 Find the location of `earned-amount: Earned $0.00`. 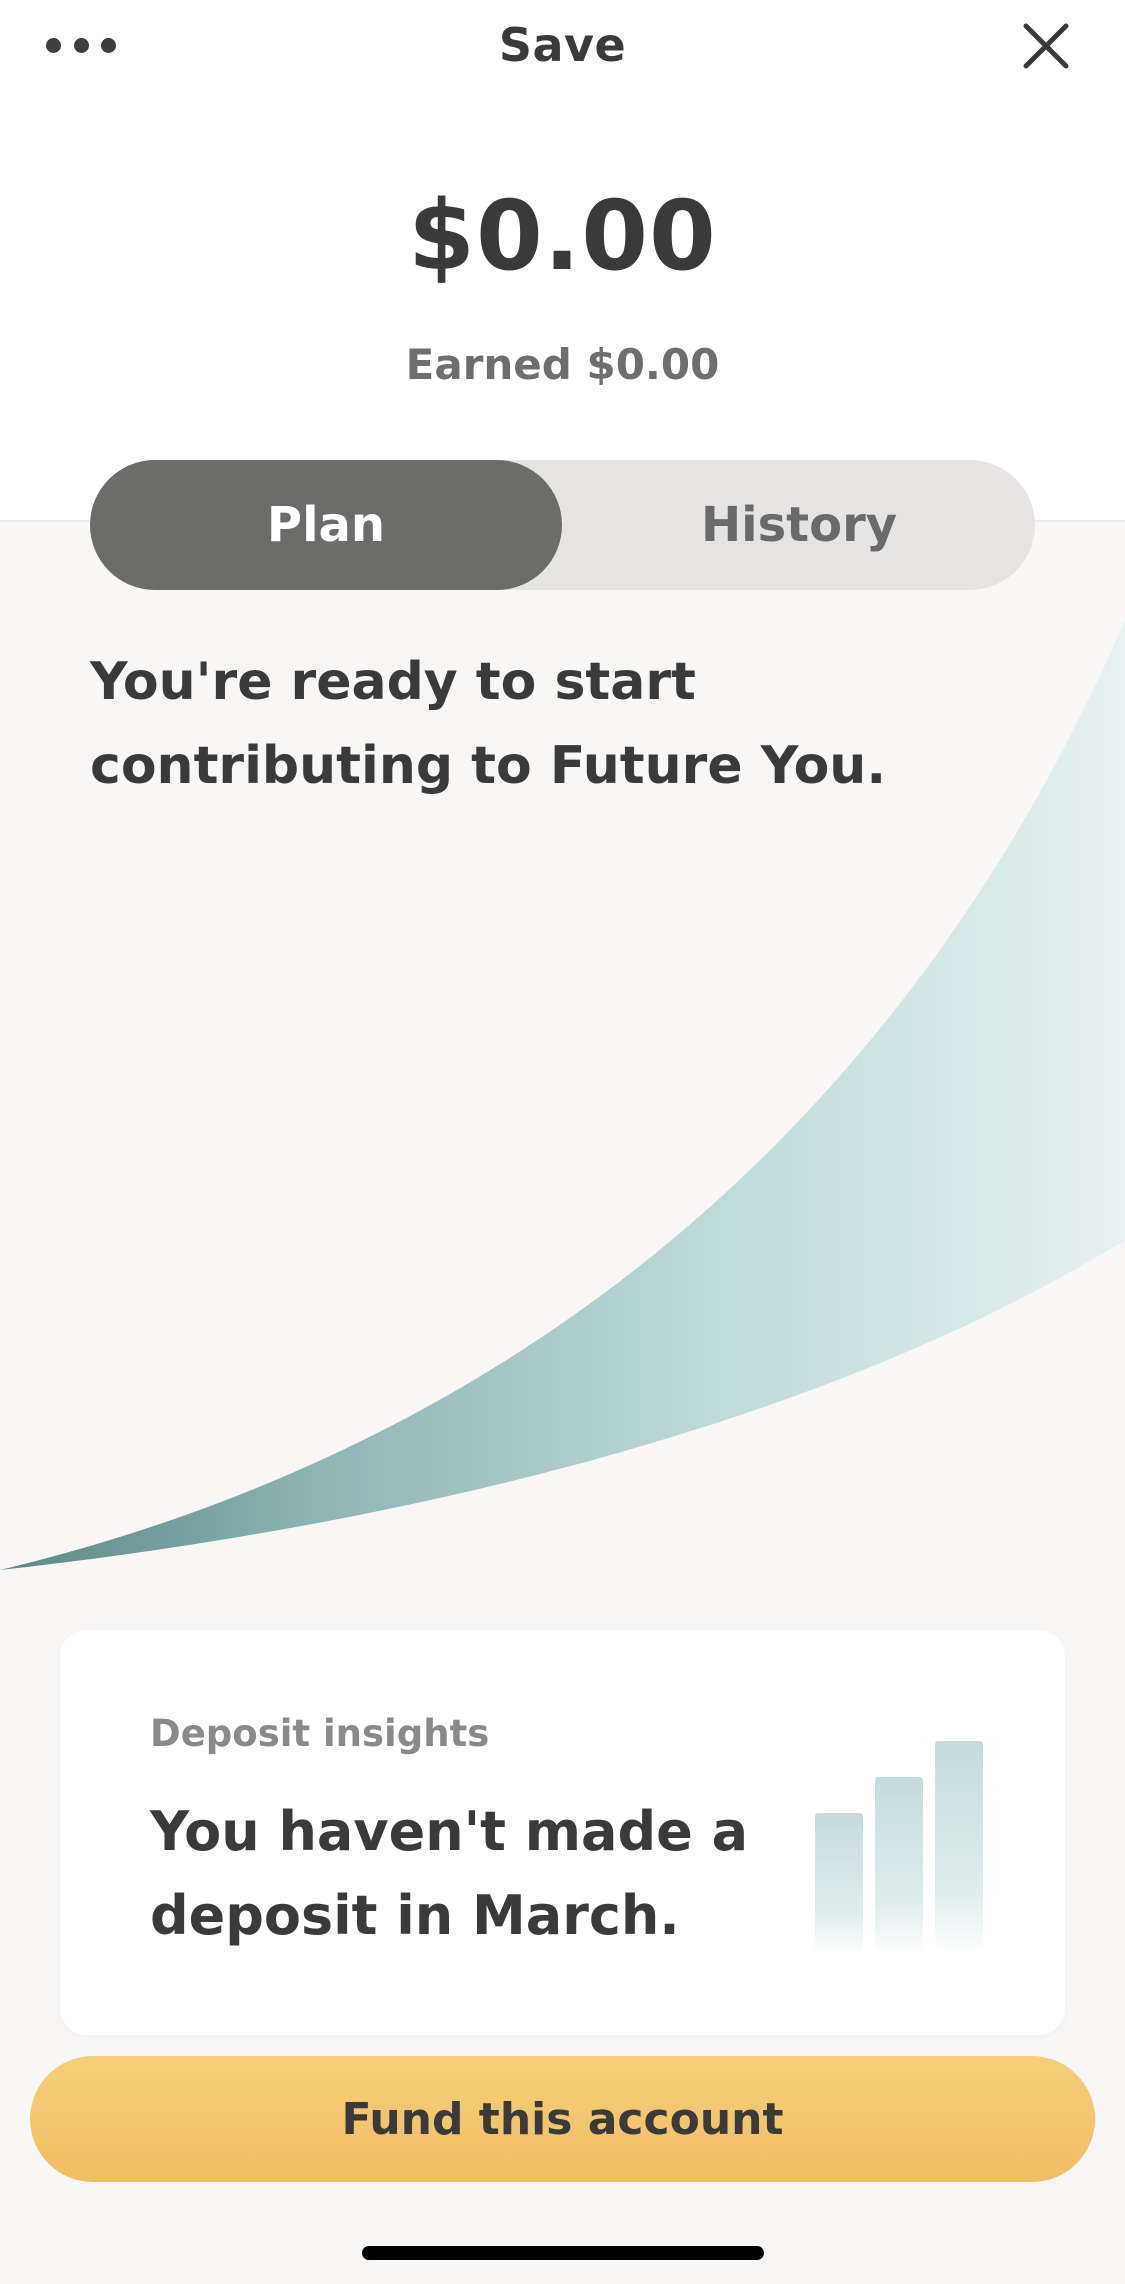

earned-amount: Earned $0.00 is located at coordinates (562, 364).